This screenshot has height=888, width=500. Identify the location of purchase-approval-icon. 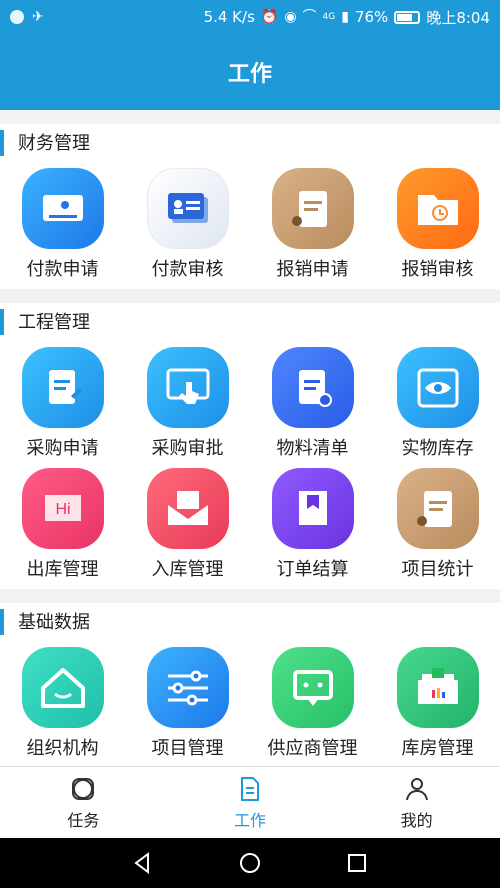
(187, 387).